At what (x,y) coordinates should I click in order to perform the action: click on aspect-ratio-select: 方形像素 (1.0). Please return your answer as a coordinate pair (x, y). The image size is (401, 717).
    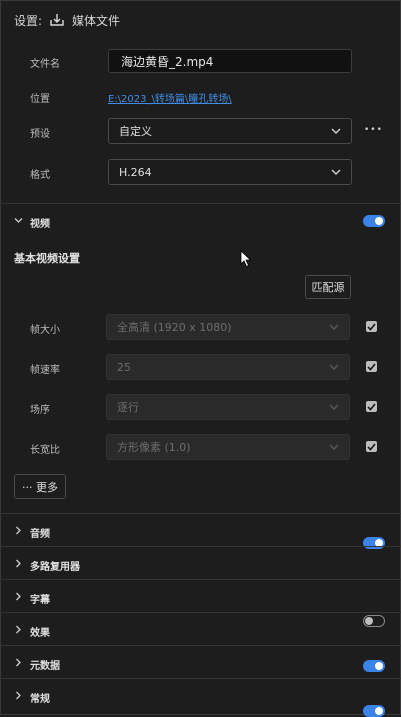
    Looking at the image, I should click on (228, 447).